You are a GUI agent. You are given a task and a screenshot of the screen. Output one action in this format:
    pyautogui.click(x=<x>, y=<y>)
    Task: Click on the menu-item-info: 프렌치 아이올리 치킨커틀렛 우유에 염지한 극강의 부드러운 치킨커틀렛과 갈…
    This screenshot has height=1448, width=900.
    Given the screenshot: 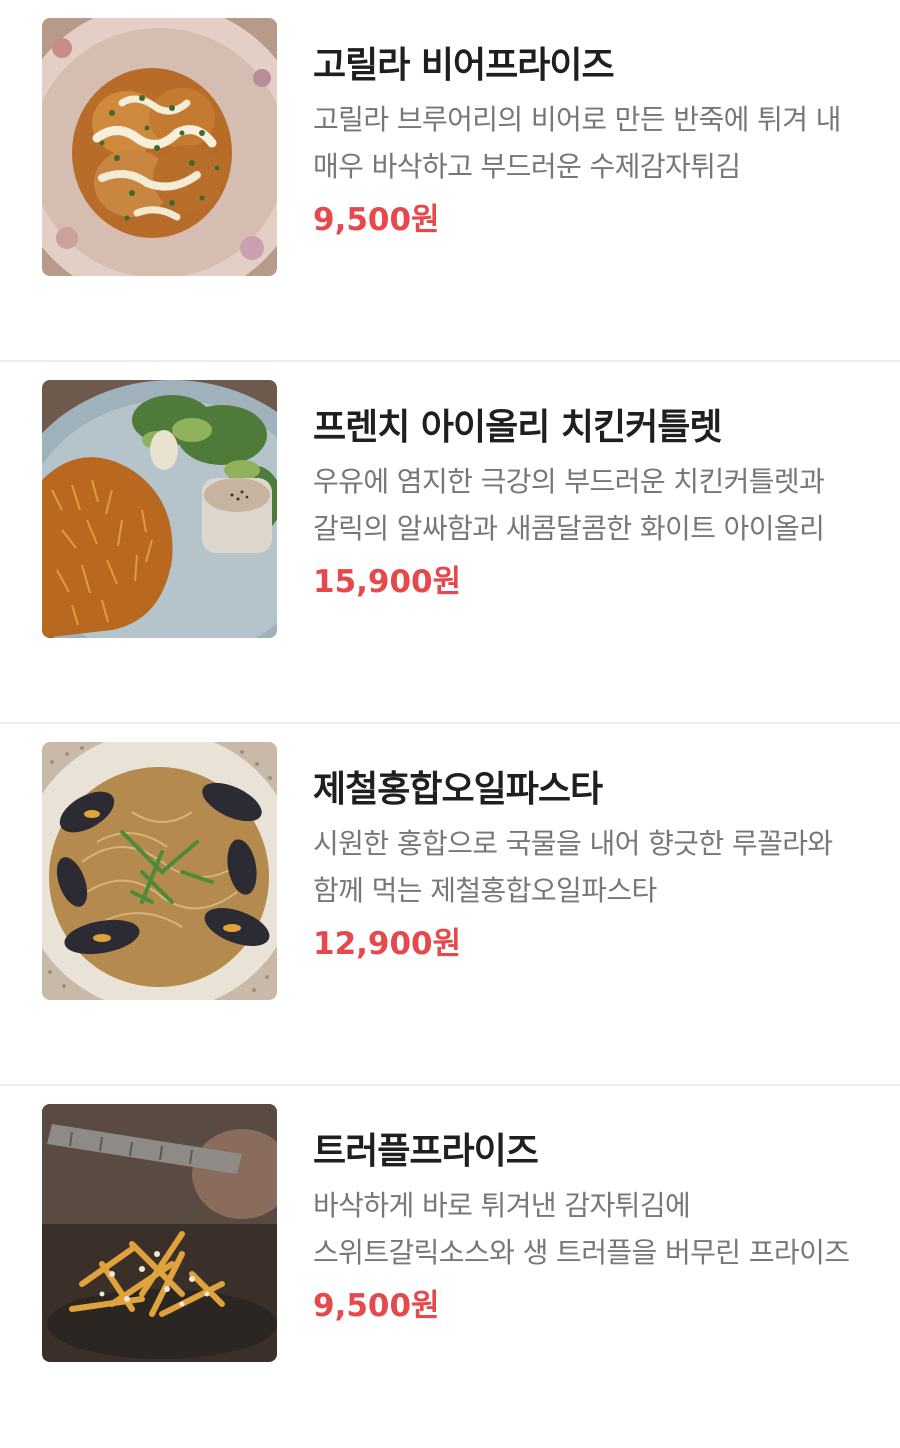 What is the action you would take?
    pyautogui.click(x=591, y=503)
    